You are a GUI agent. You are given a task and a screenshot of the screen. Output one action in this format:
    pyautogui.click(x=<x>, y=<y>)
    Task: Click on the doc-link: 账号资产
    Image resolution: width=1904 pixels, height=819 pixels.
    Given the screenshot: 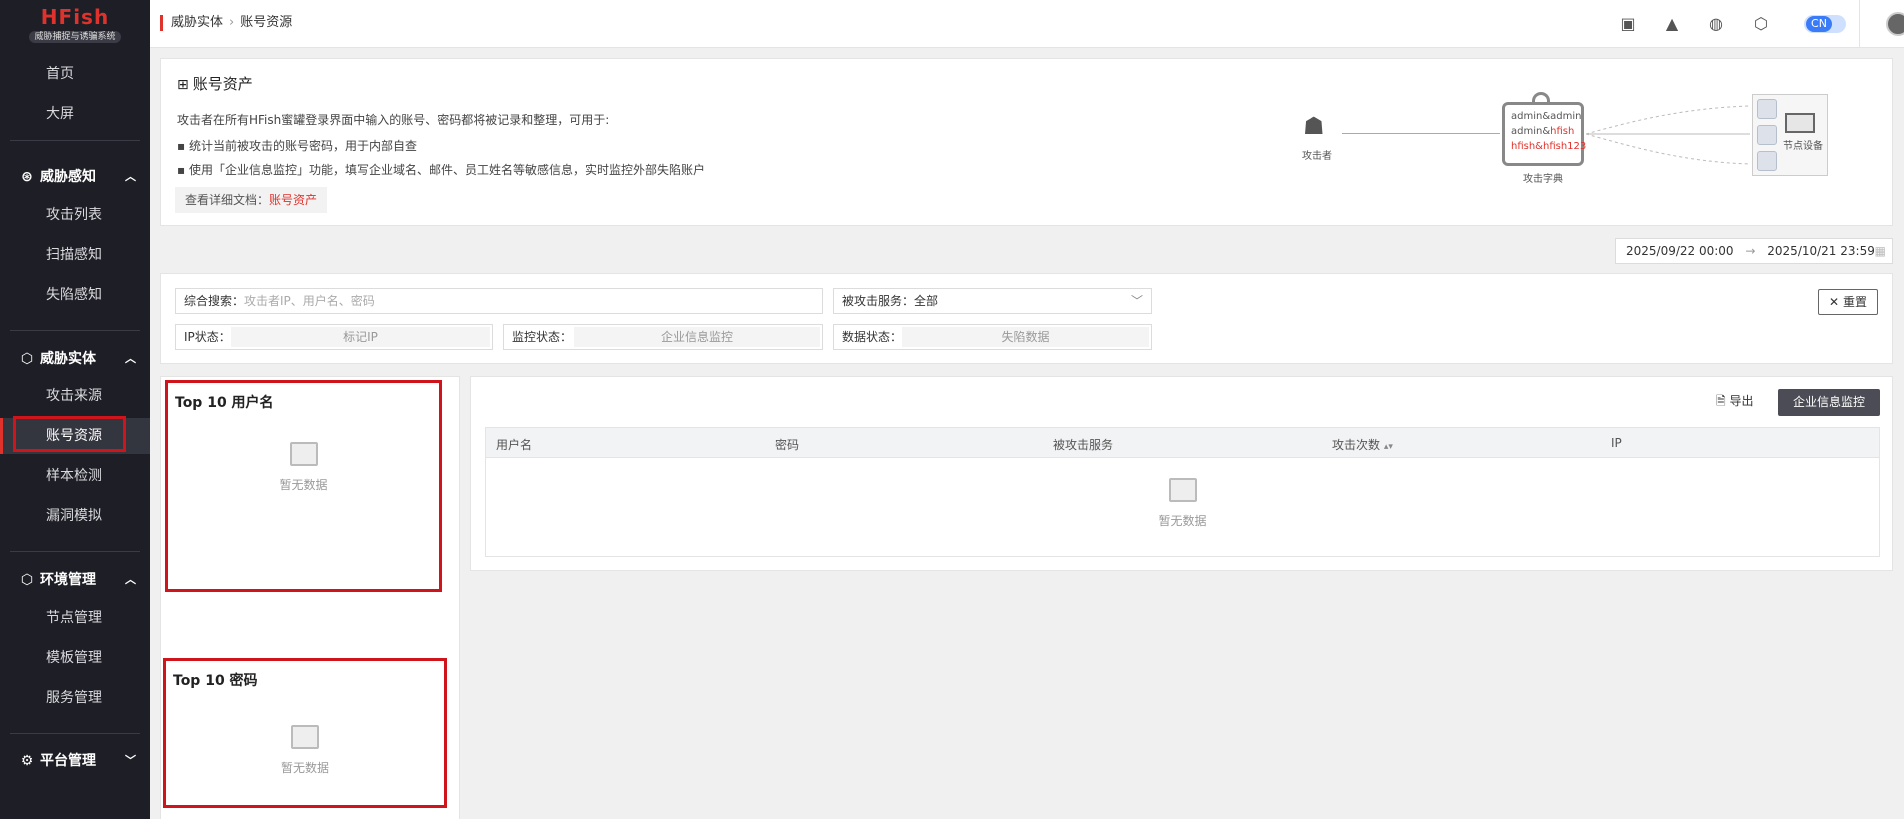 What is the action you would take?
    pyautogui.click(x=293, y=200)
    